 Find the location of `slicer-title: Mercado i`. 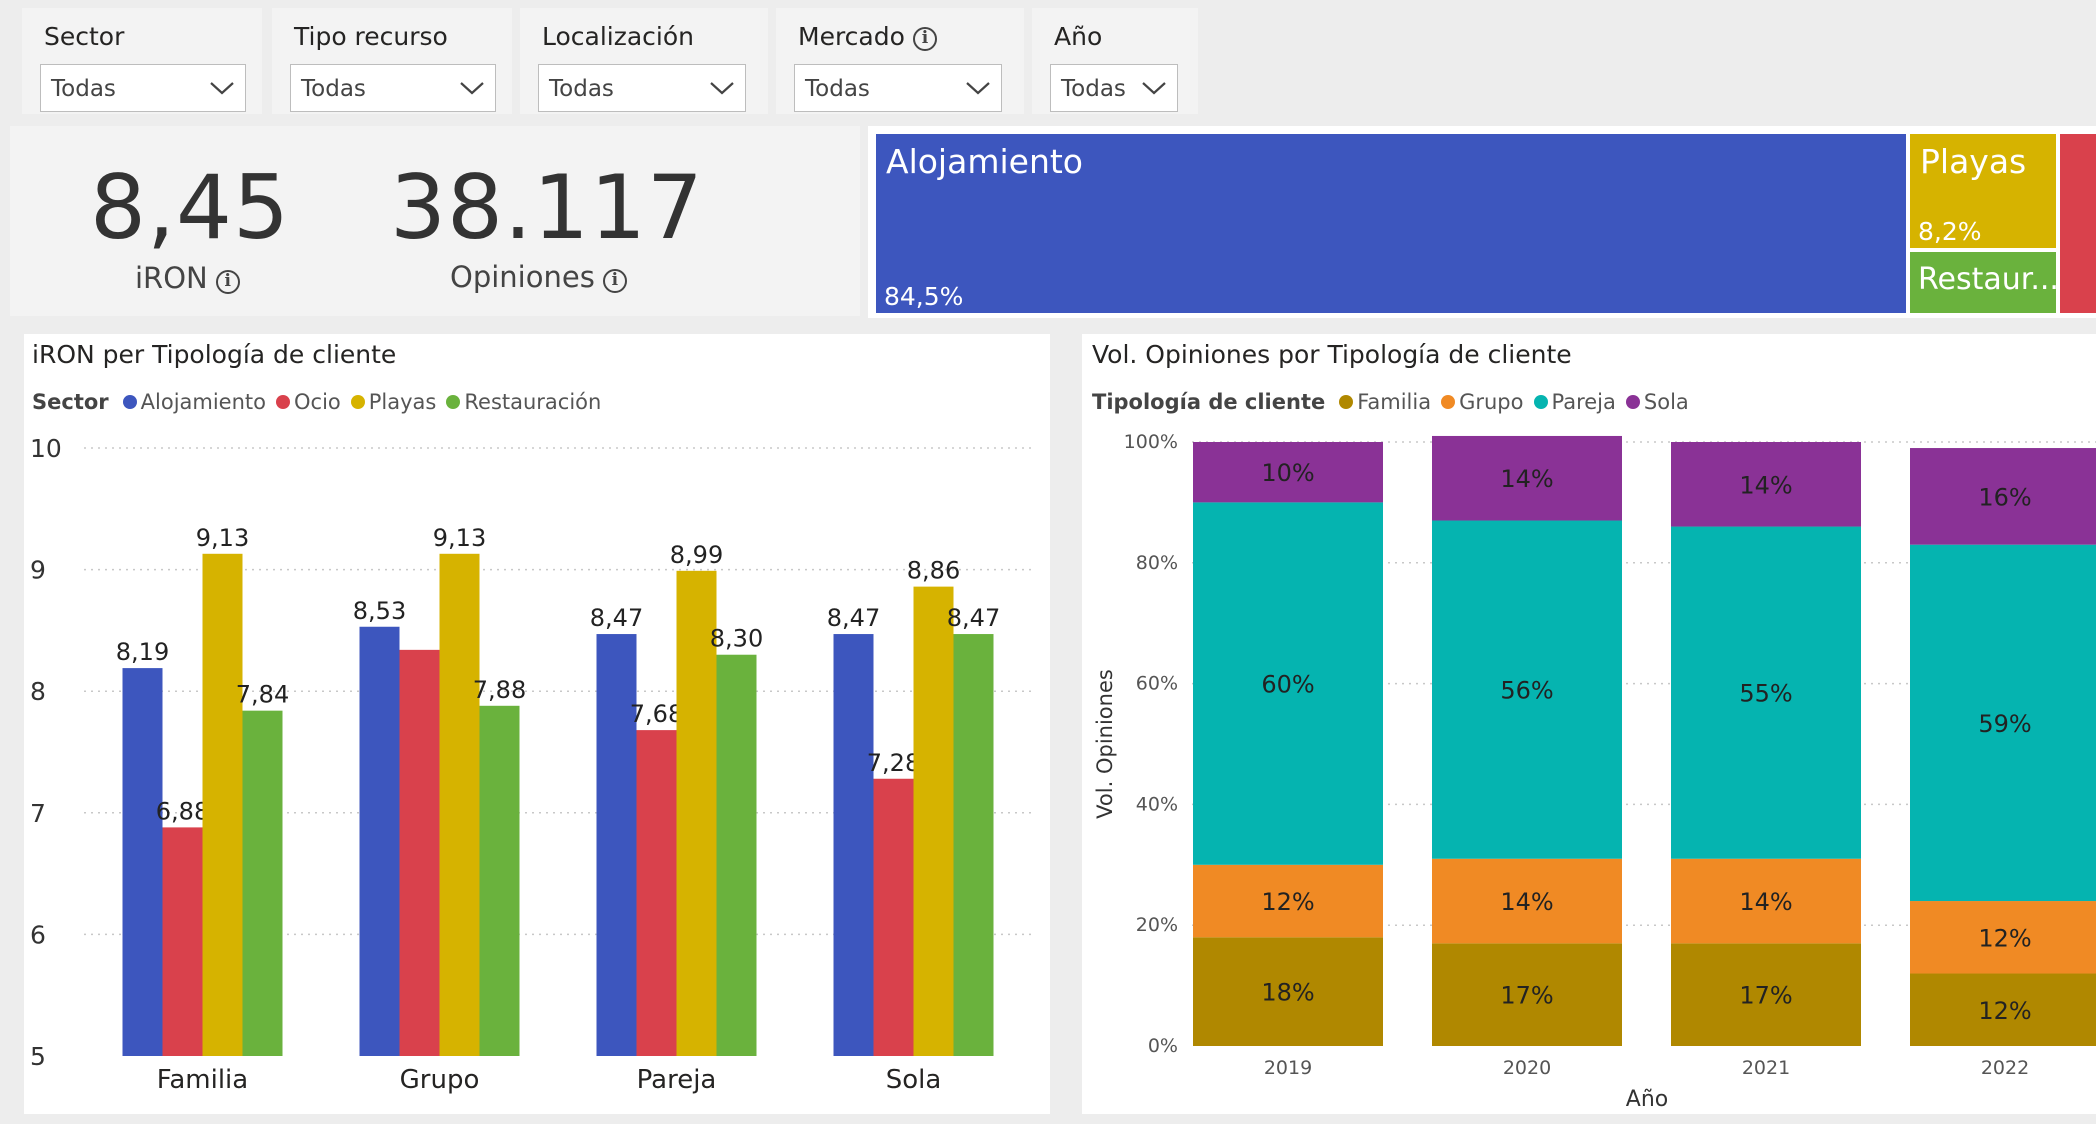

slicer-title: Mercado i is located at coordinates (867, 36).